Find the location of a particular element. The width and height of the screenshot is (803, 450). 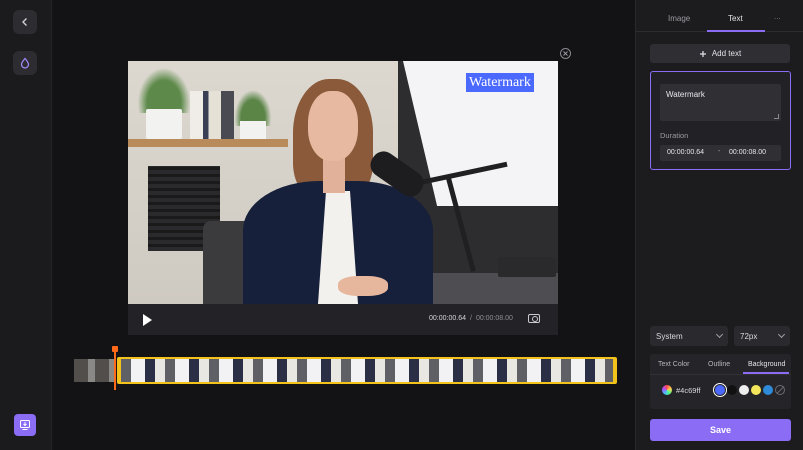

tab-outline: Outline is located at coordinates (719, 364).